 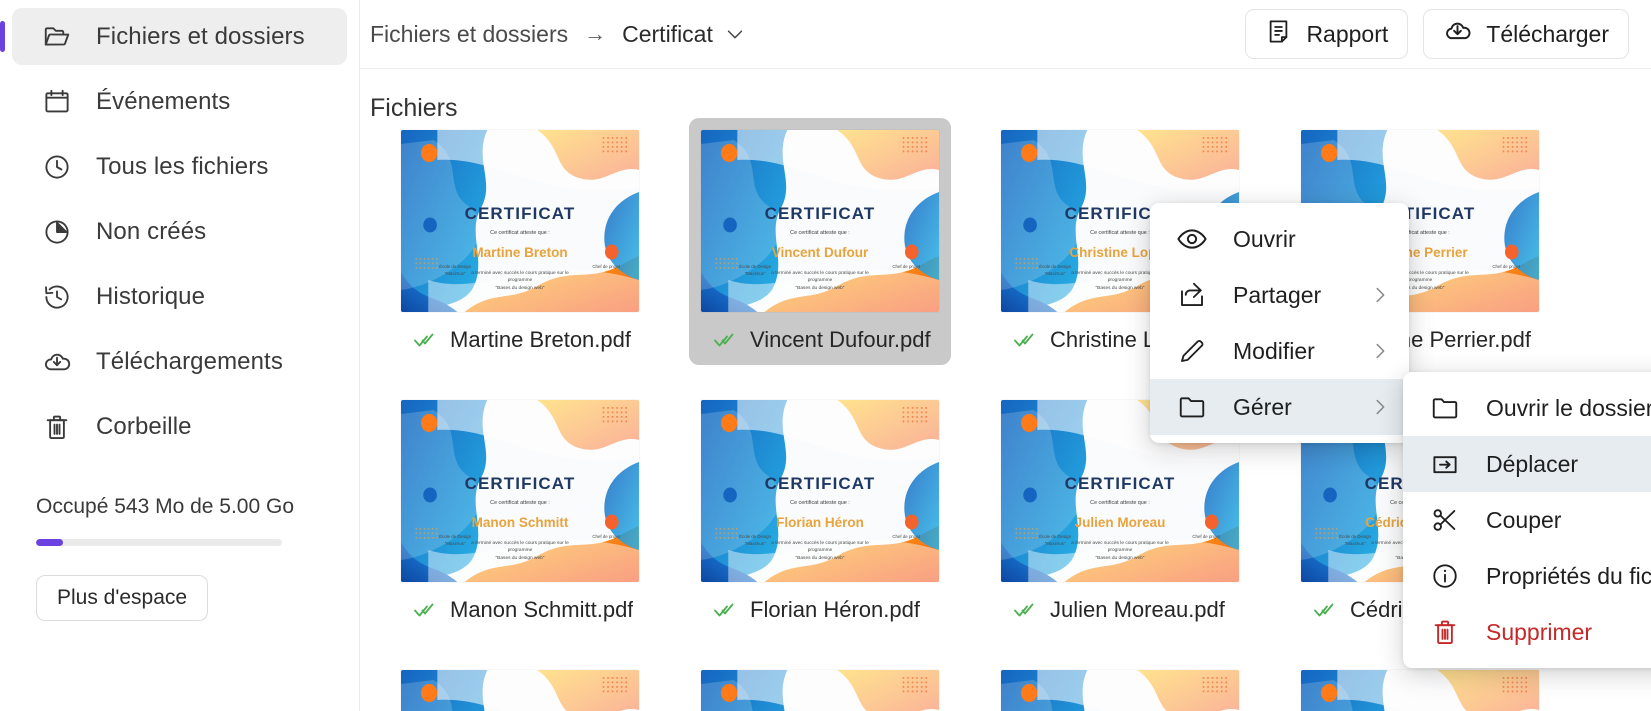 I want to click on file-label-row: Martine Breton.pdf, so click(x=520, y=340).